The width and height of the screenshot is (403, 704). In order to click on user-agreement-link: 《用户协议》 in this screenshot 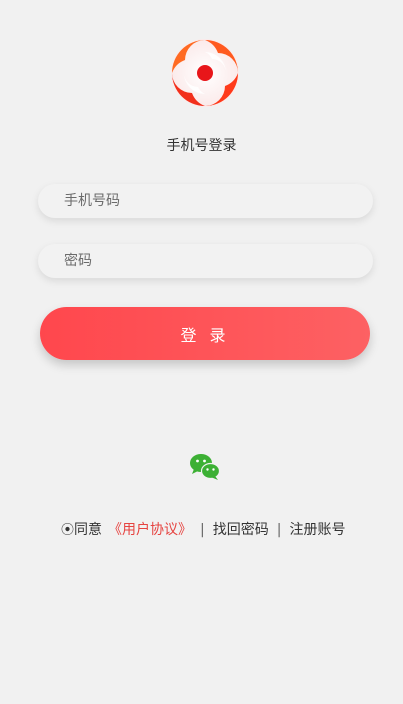, I will do `click(150, 530)`.